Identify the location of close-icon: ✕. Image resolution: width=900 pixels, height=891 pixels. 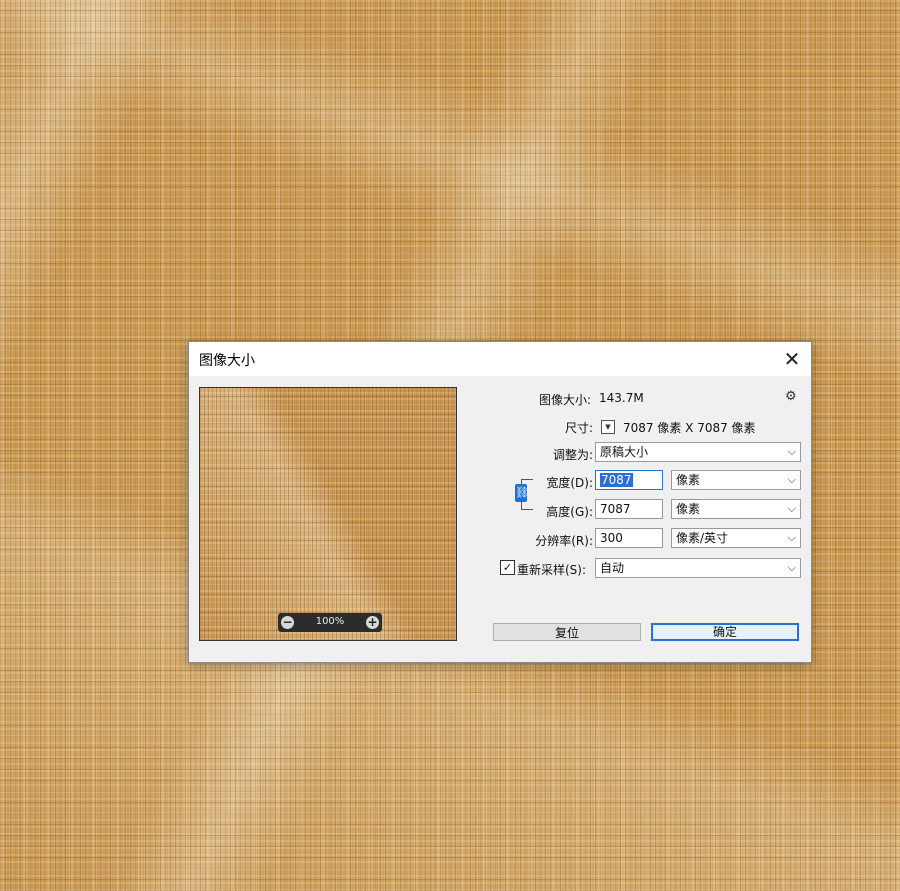
(792, 359).